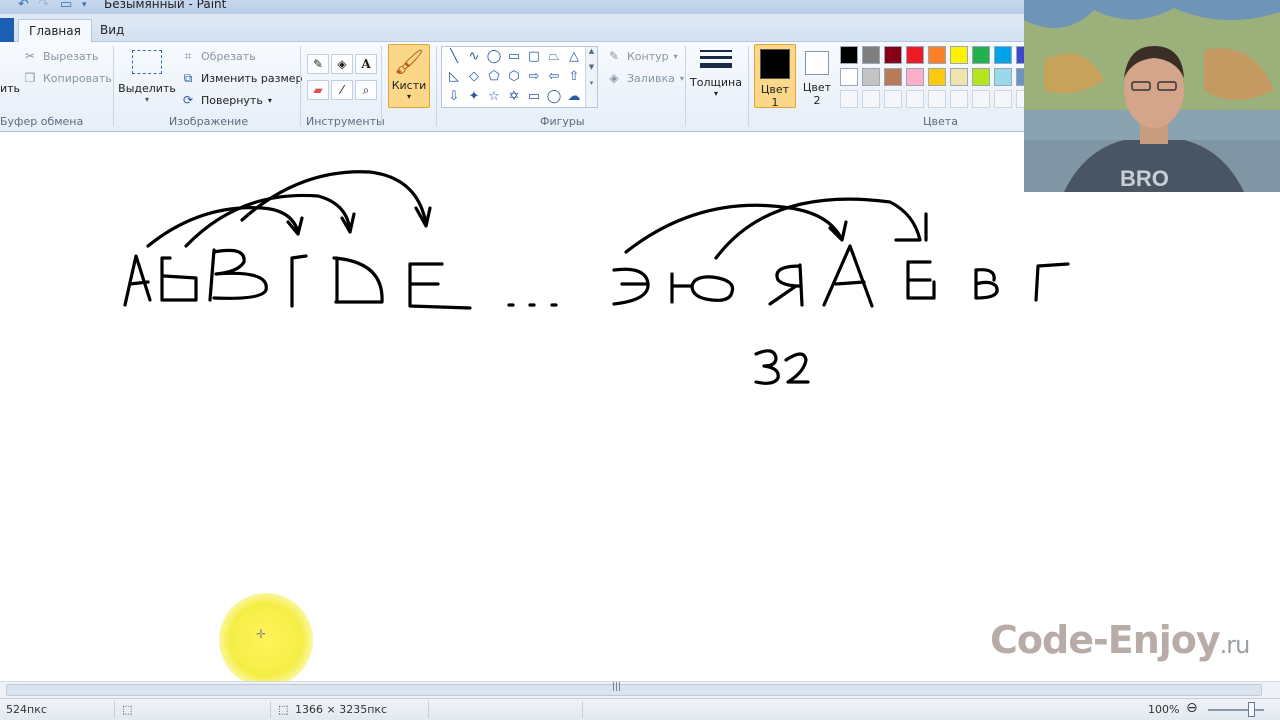  I want to click on copy-label: Копировать, so click(77, 78).